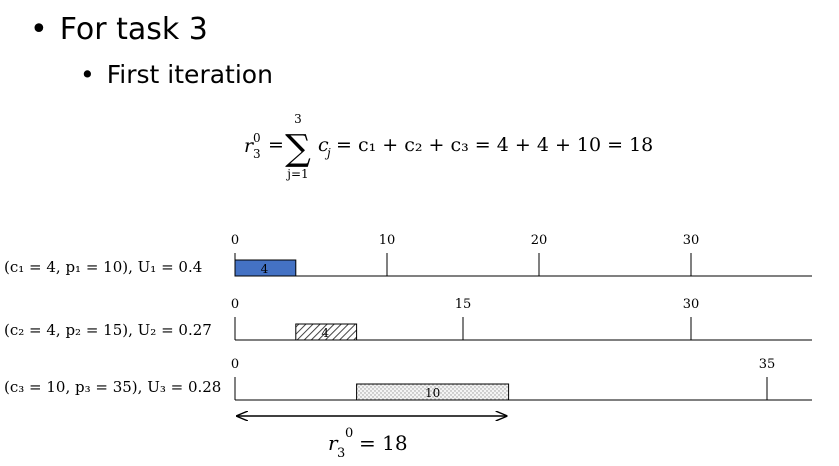 The width and height of the screenshot is (839, 466). What do you see at coordinates (408, 379) in the screenshot?
I see `task-row: (c₃ = 10, p₃ = 35), U₃ = 0.28 0 35 10` at bounding box center [408, 379].